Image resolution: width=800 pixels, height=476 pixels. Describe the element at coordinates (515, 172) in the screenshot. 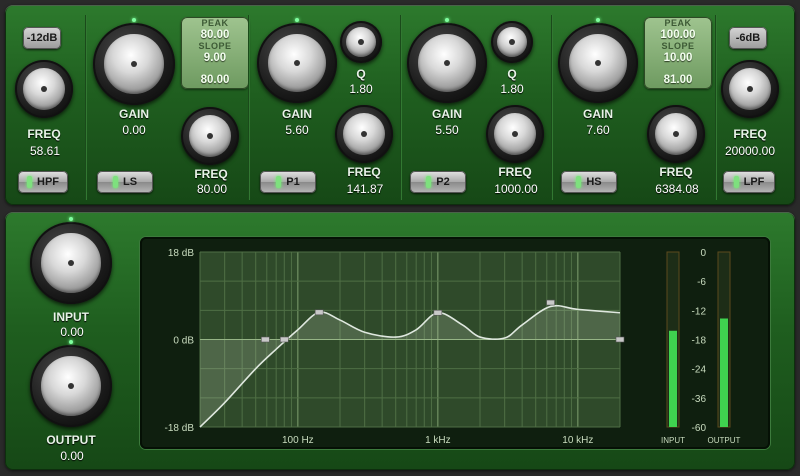

I see `p2-freq-label: FREQ` at that location.